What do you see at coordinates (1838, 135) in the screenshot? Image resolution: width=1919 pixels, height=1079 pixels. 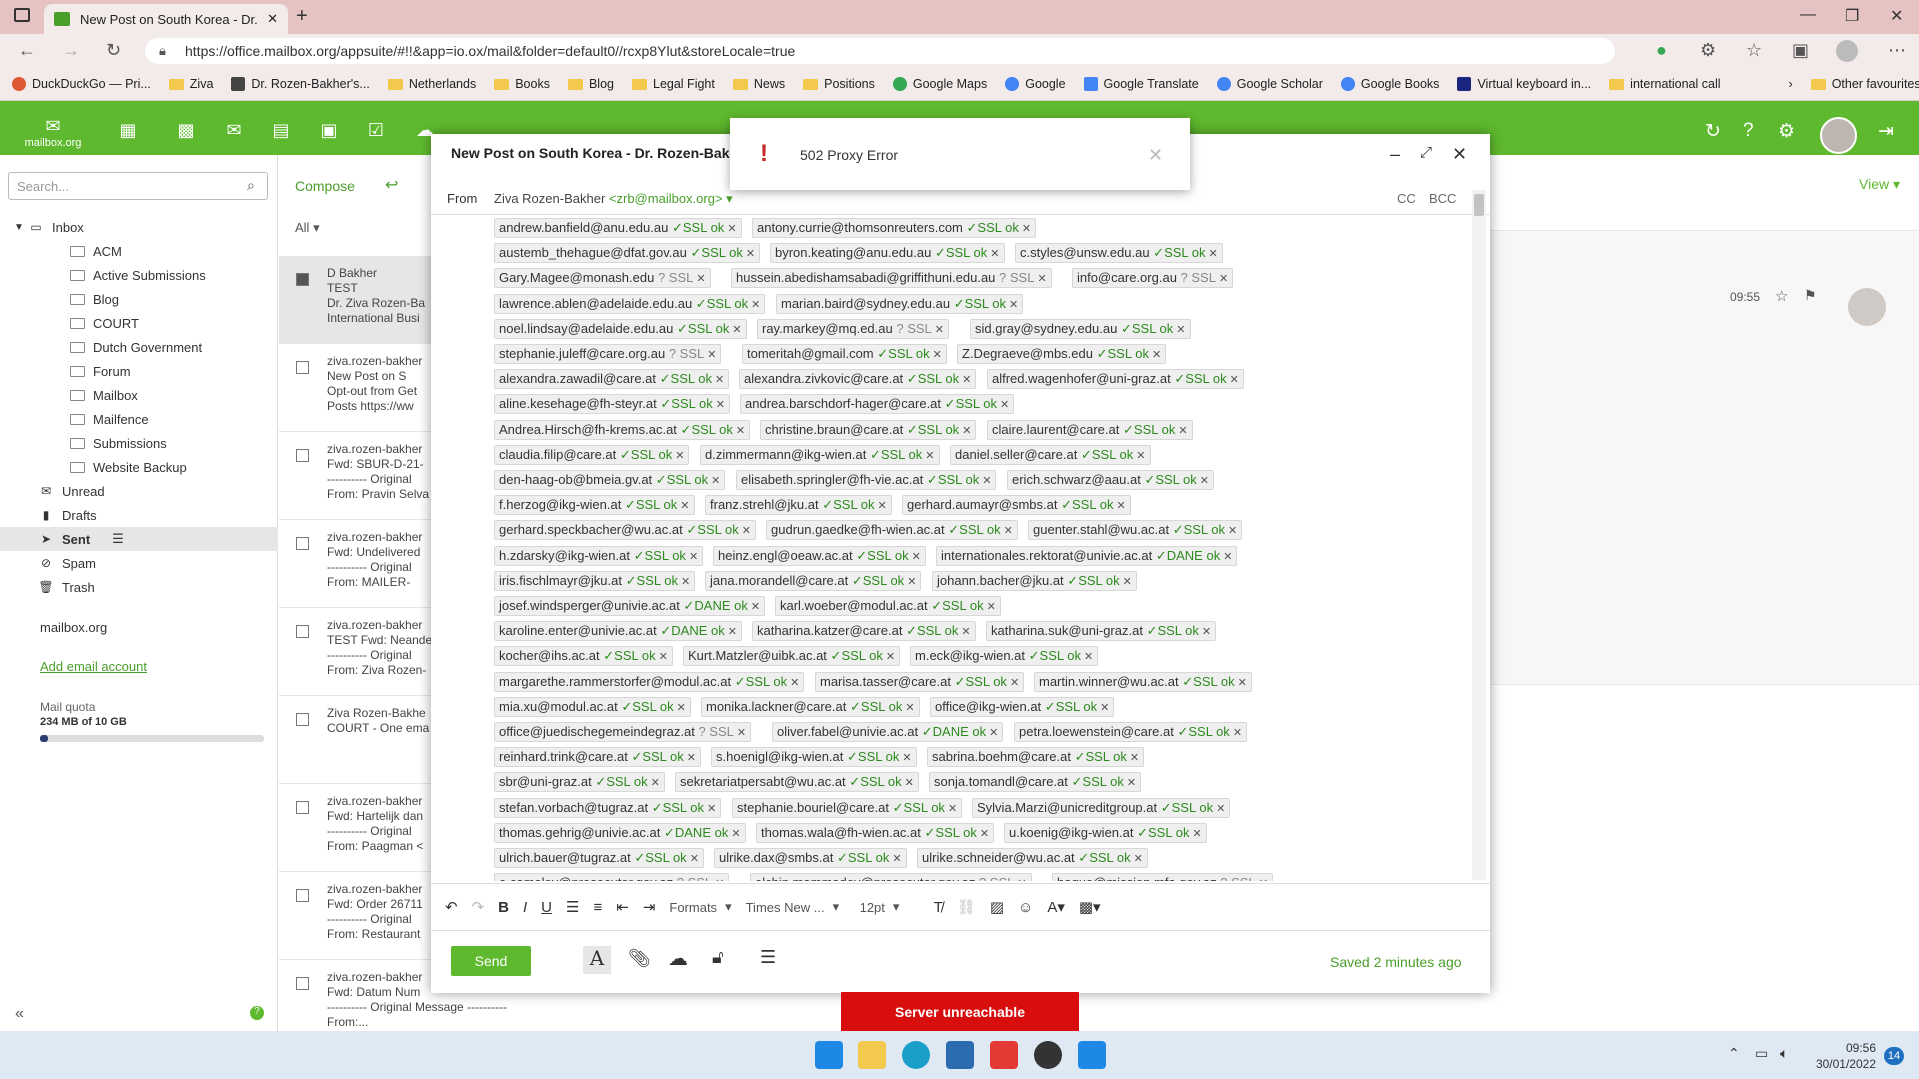 I see `user-avatar` at bounding box center [1838, 135].